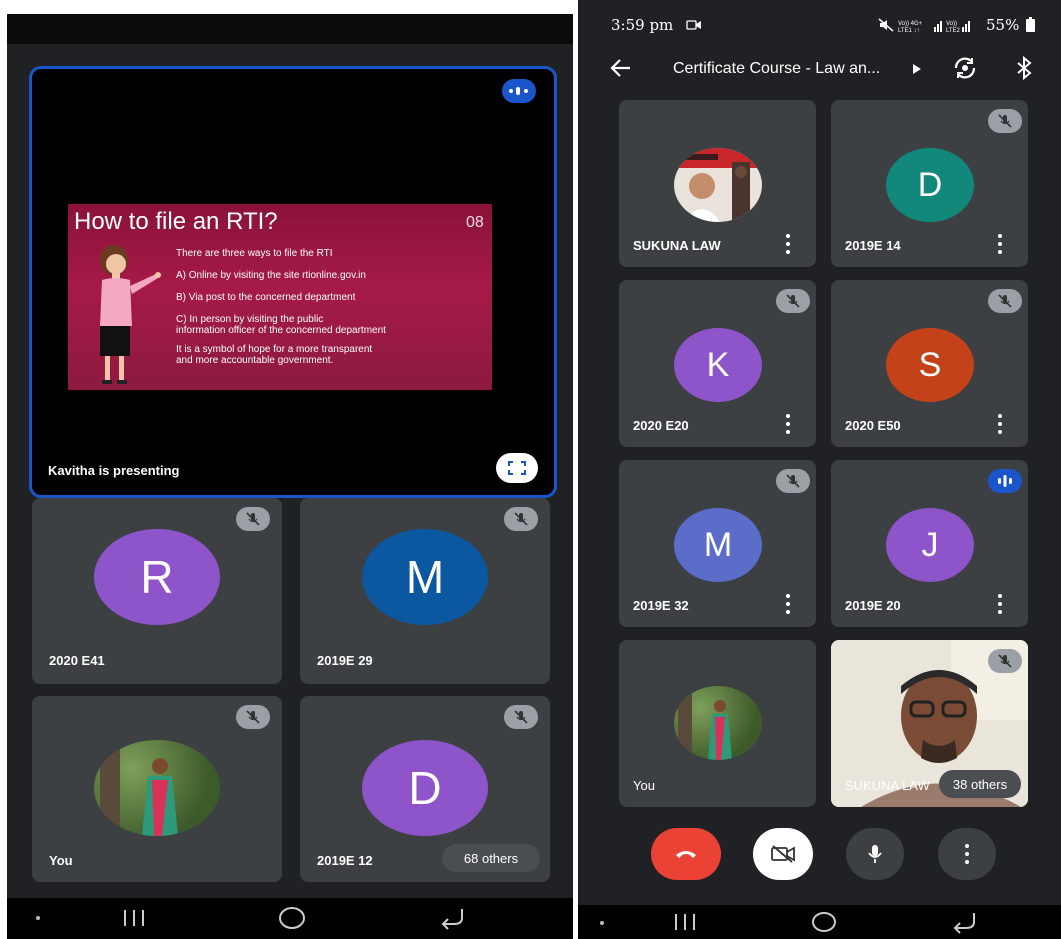 This screenshot has height=939, width=1061. I want to click on camera-off-icon, so click(783, 854).